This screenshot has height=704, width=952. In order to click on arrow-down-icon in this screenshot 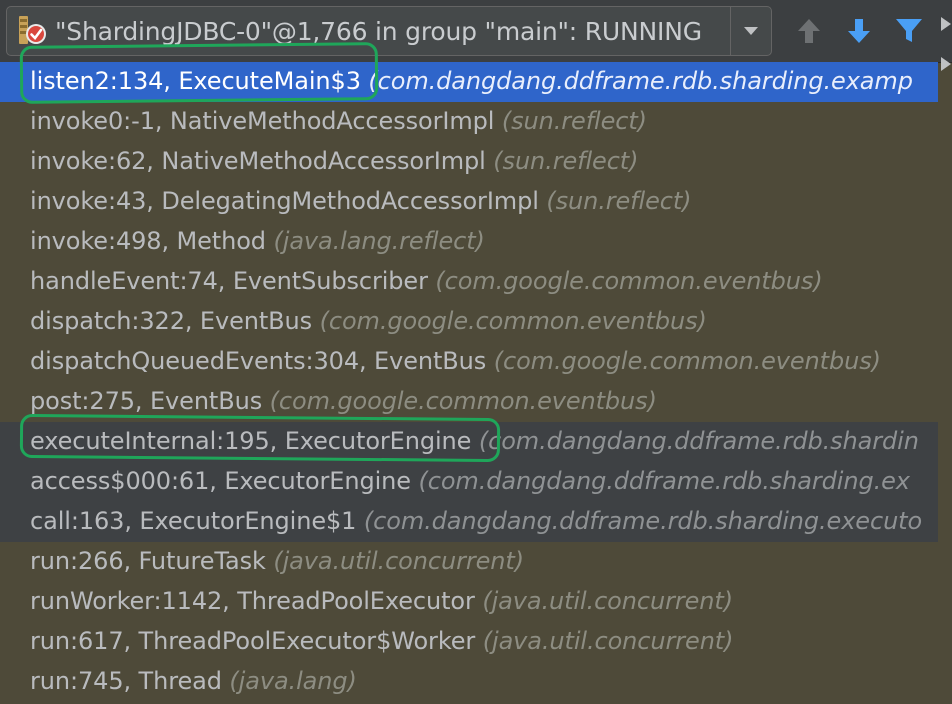, I will do `click(859, 31)`.